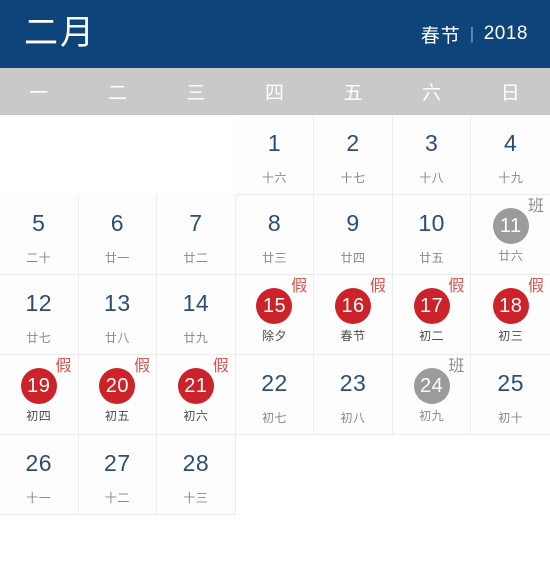  I want to click on day-cell: 28 十三, so click(196, 475).